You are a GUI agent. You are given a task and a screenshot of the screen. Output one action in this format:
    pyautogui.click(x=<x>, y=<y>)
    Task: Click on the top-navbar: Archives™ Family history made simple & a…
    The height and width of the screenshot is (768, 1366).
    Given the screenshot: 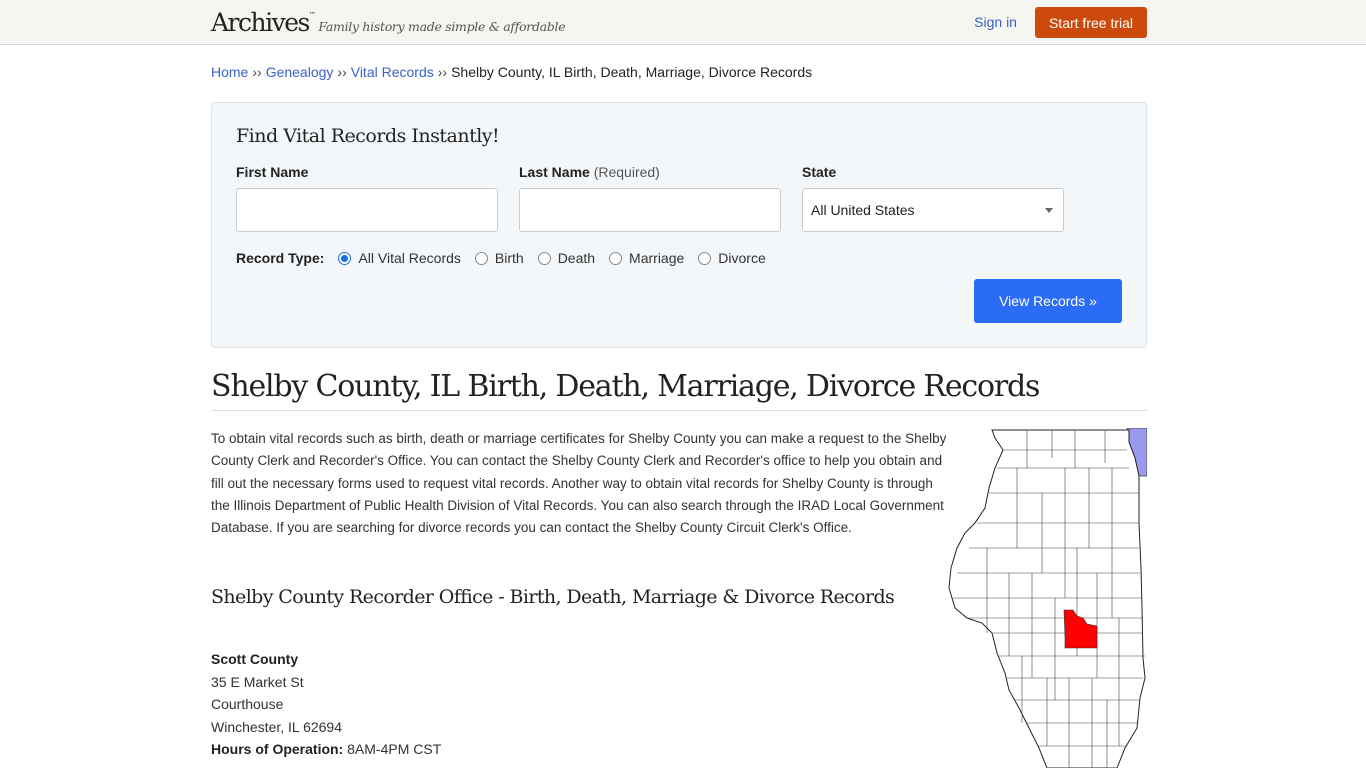 What is the action you would take?
    pyautogui.click(x=683, y=22)
    